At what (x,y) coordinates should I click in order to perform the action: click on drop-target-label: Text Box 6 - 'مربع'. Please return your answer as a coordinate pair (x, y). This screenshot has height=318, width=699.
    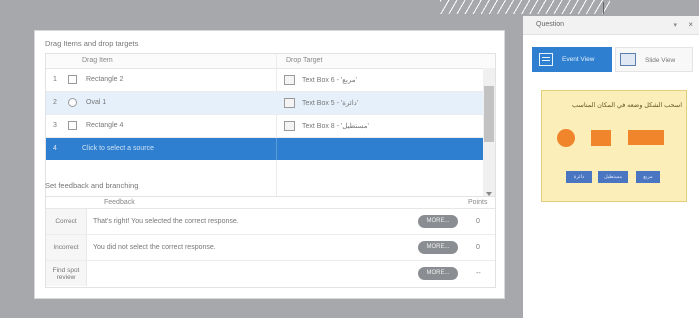
    Looking at the image, I should click on (329, 80).